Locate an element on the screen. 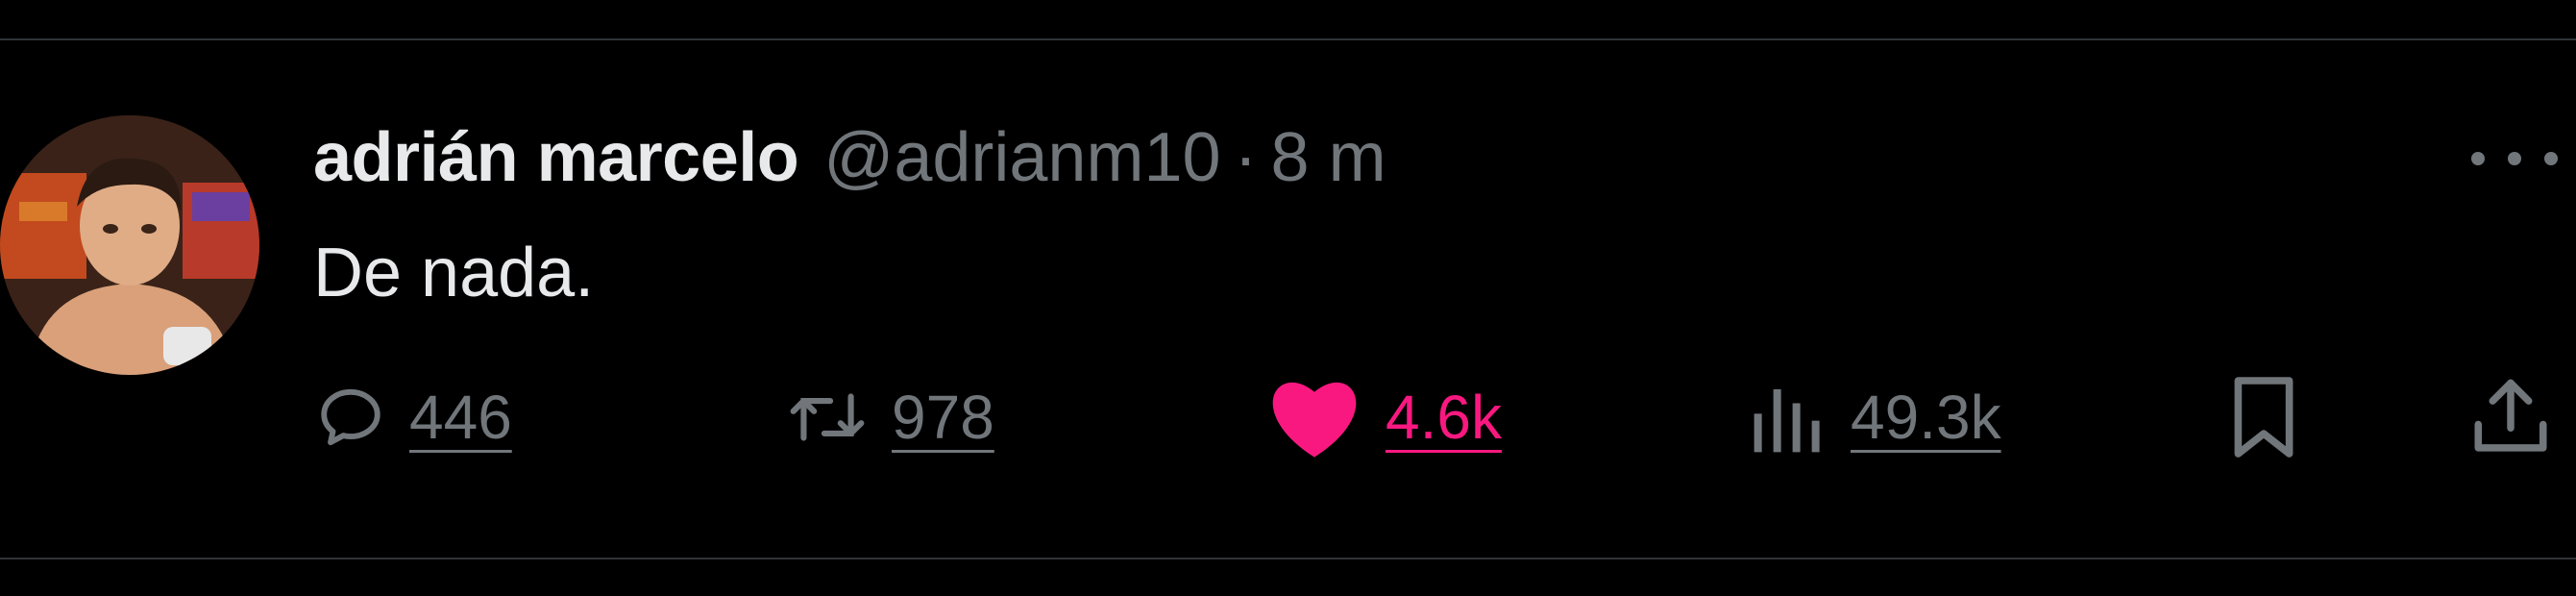 This screenshot has width=2576, height=596. reply-button: 446 is located at coordinates (413, 417).